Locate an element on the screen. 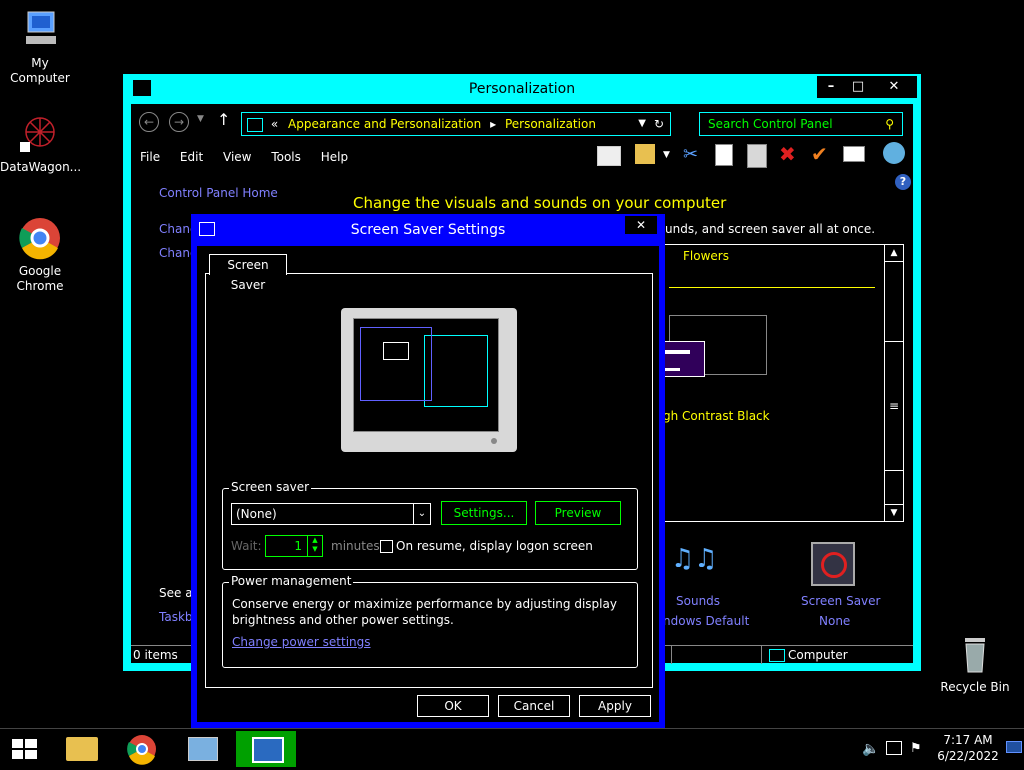  stepper-up-icon: ▲ is located at coordinates (315, 540).